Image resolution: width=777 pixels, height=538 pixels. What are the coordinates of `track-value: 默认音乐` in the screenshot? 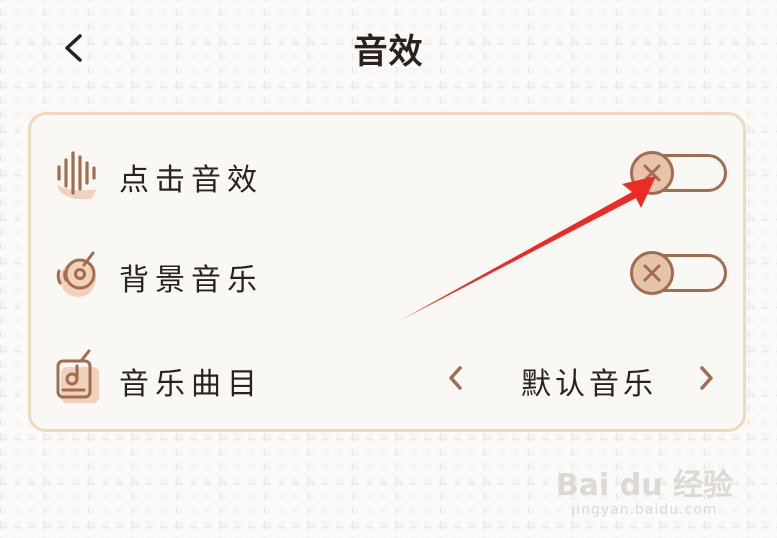 It's located at (589, 384).